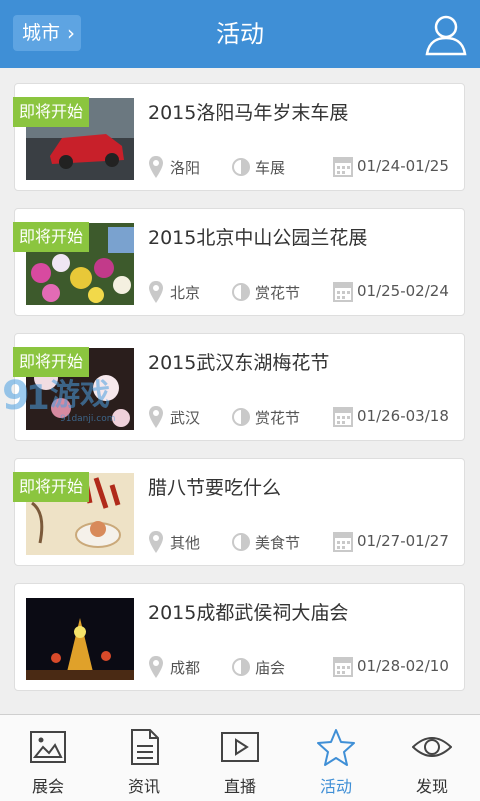 The image size is (480, 801). Describe the element at coordinates (239, 637) in the screenshot. I see `event-card: 2015成都武侯祠大庙会 成都 庙会 01/28-02/10` at that location.